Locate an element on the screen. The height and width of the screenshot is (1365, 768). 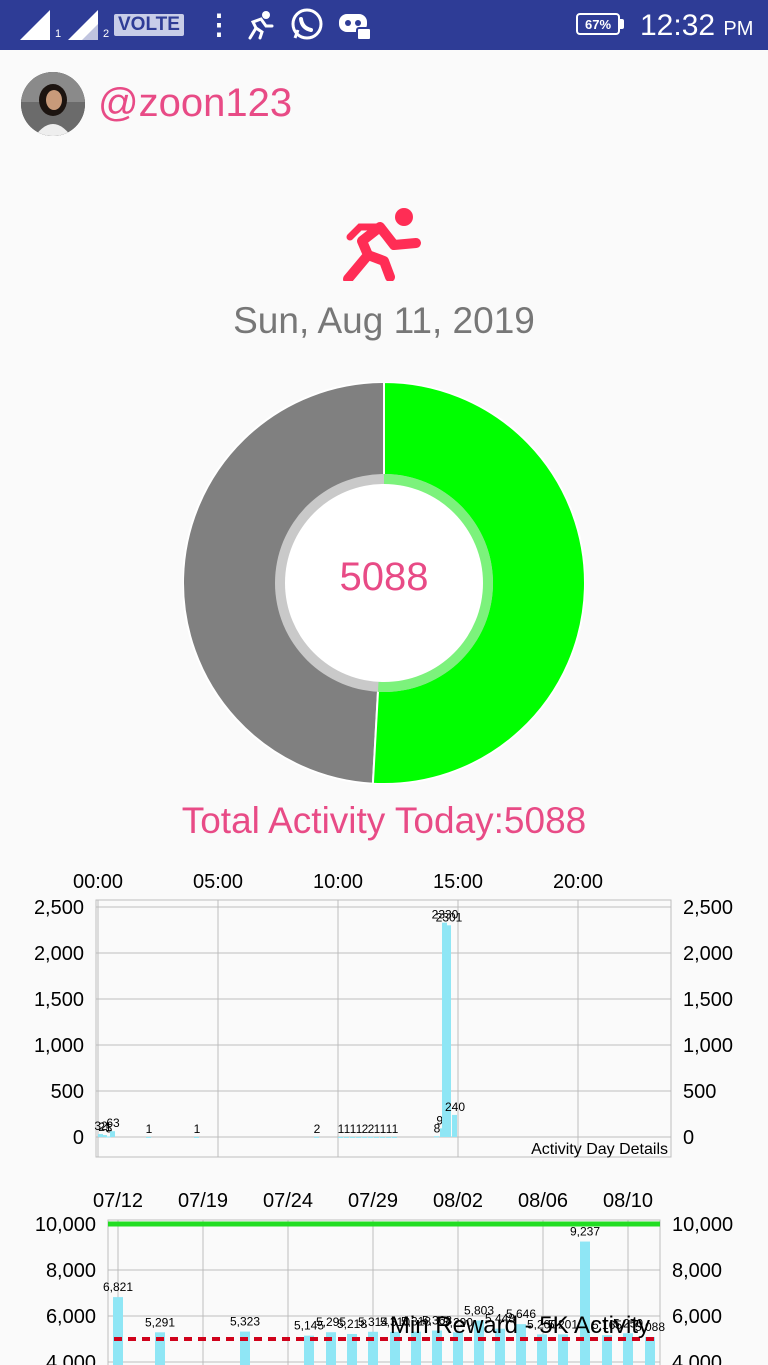
day-chart-description: Activity Day Details is located at coordinates (599, 1149).